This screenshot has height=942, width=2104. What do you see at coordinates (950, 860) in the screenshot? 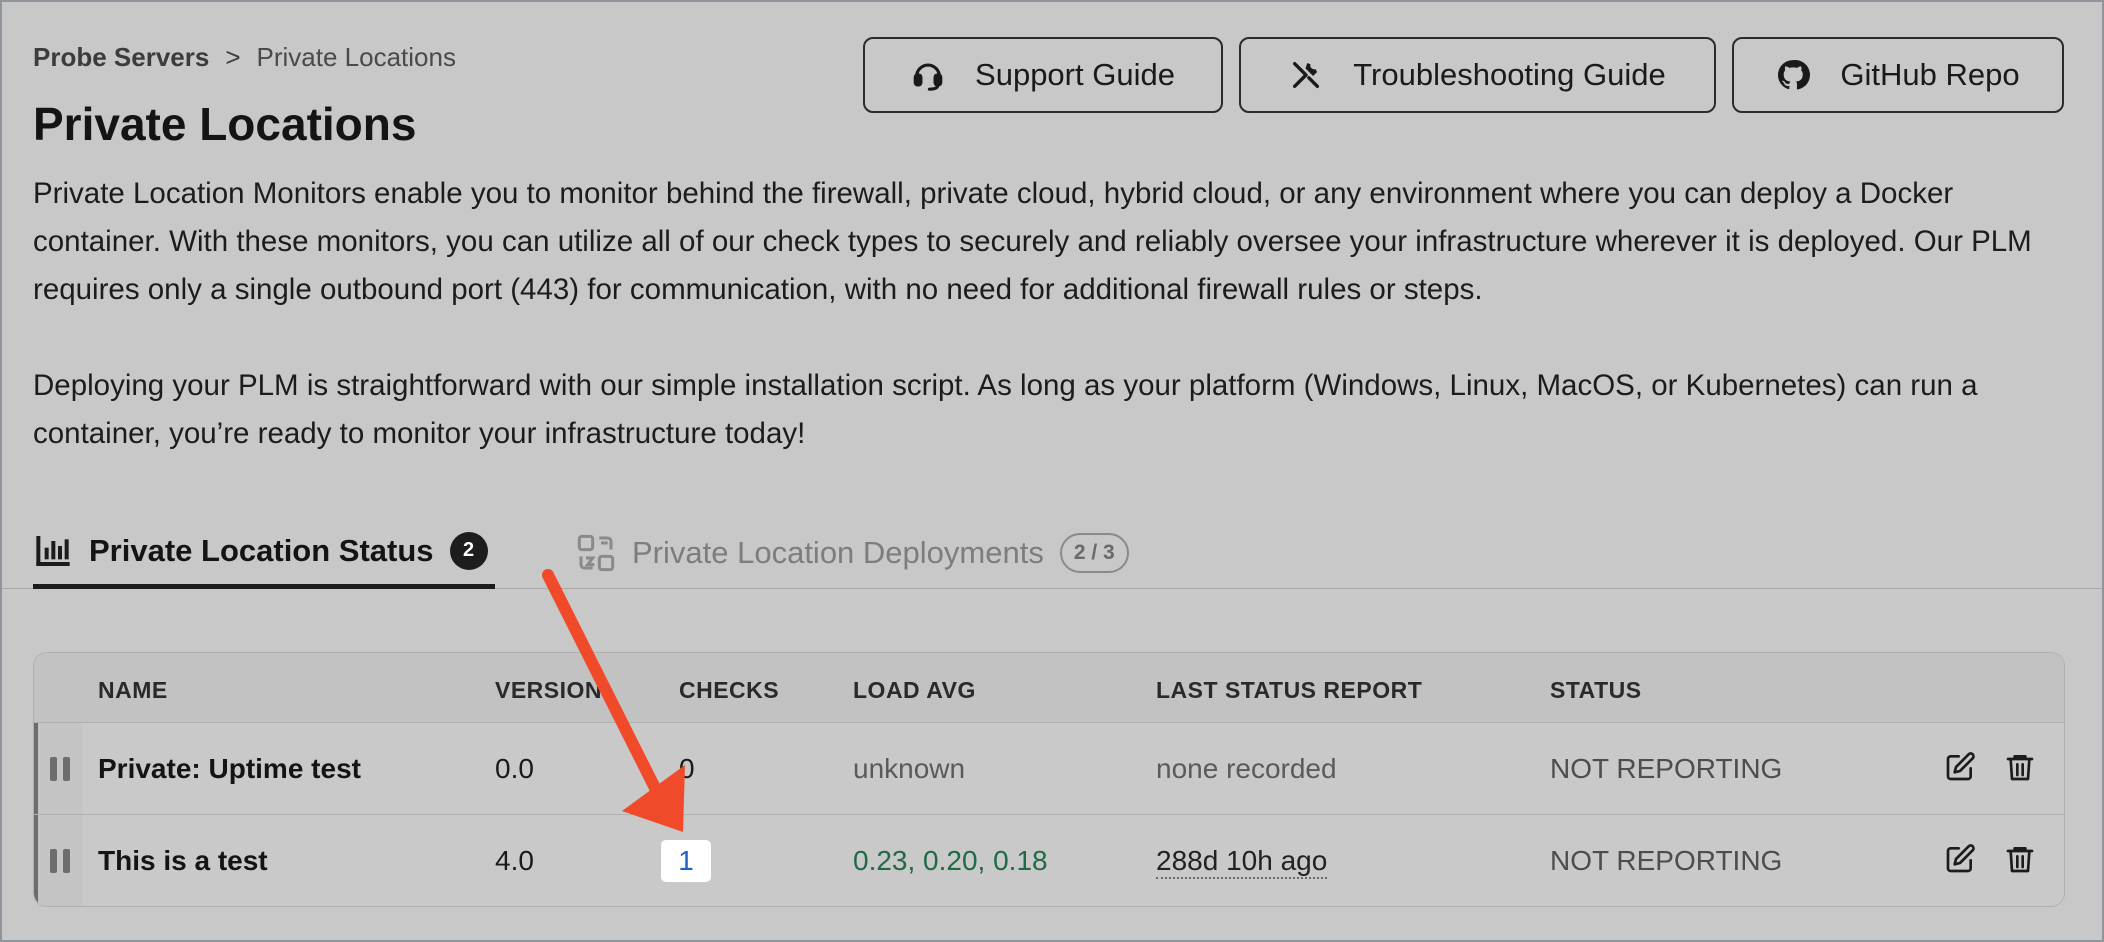
I see `row-load-avg: 0.23, 0.20, 0.18` at bounding box center [950, 860].